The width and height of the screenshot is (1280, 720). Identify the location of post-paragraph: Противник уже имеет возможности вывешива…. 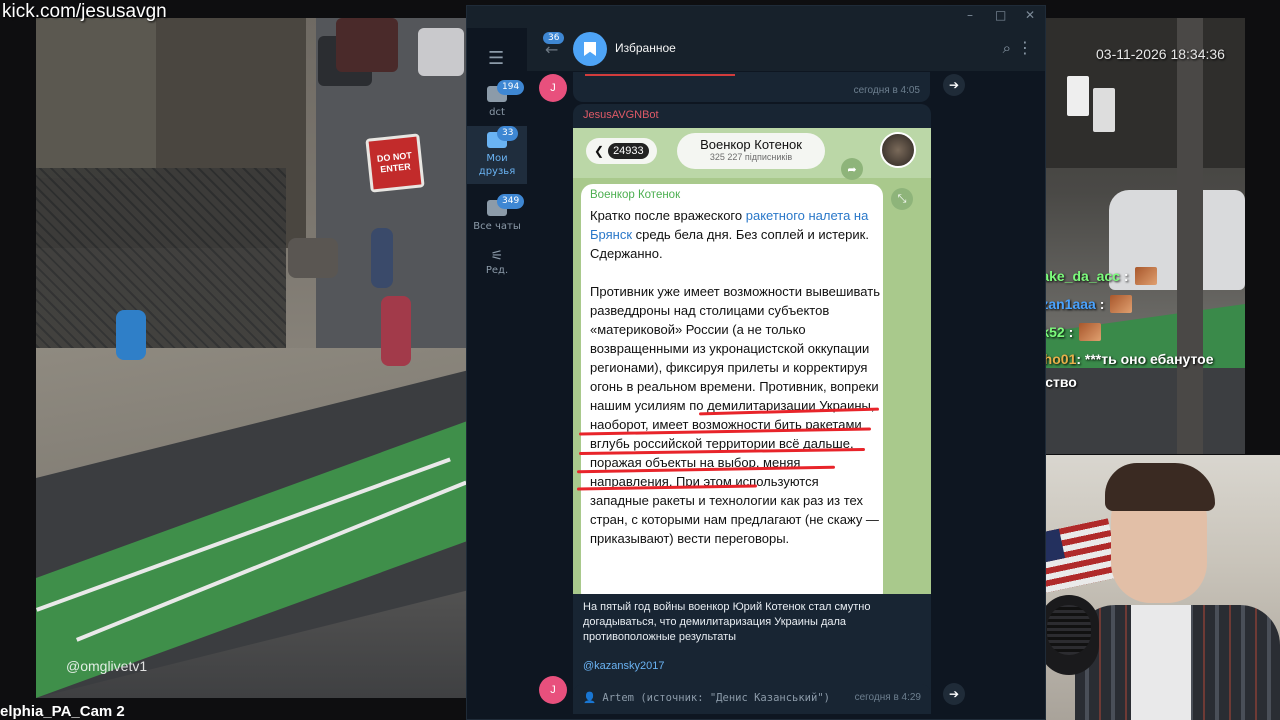
(735, 415).